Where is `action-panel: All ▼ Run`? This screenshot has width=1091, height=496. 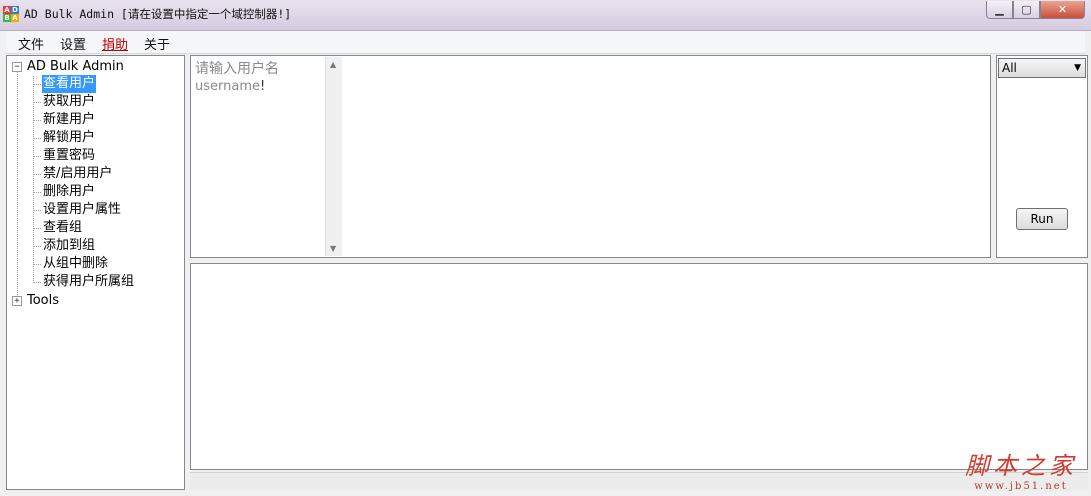 action-panel: All ▼ Run is located at coordinates (1042, 156).